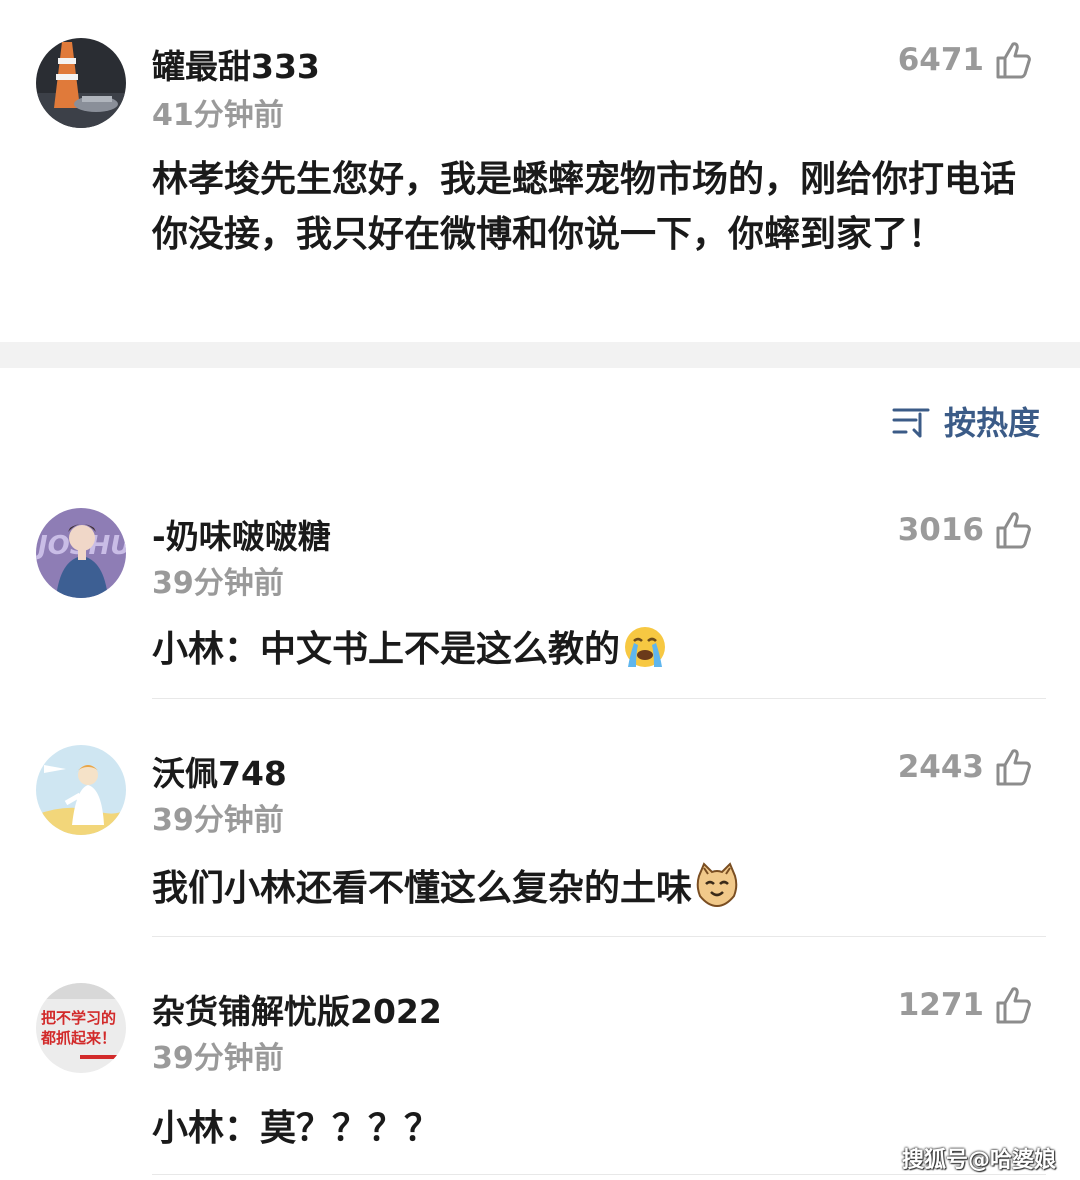  Describe the element at coordinates (81, 83) in the screenshot. I see `post-avatar` at that location.